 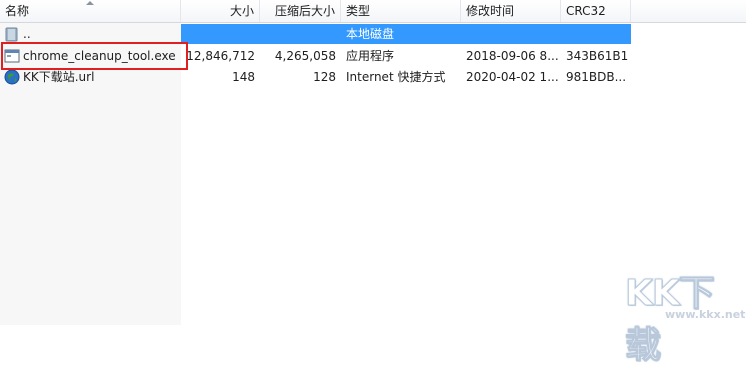 What do you see at coordinates (596, 11) in the screenshot?
I see `column-header-crc32: CRC32` at bounding box center [596, 11].